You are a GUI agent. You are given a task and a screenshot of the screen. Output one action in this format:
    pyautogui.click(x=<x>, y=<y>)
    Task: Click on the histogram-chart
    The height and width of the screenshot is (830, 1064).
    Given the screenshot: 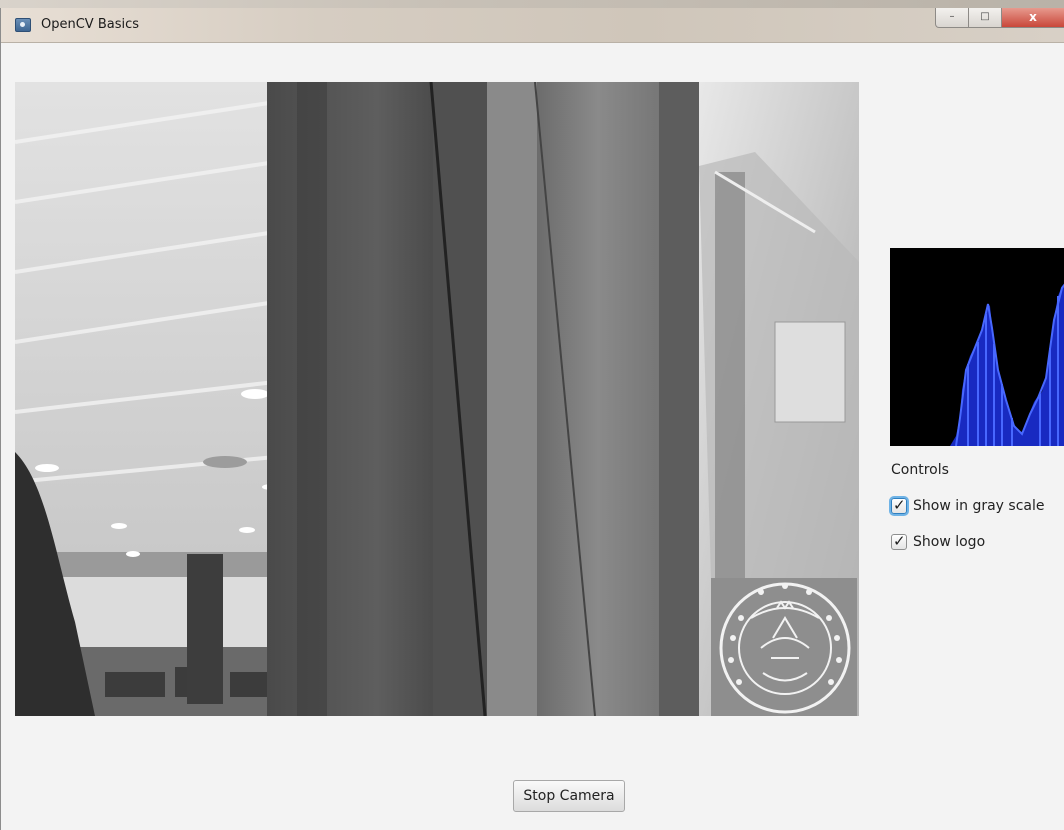 What is the action you would take?
    pyautogui.click(x=977, y=365)
    